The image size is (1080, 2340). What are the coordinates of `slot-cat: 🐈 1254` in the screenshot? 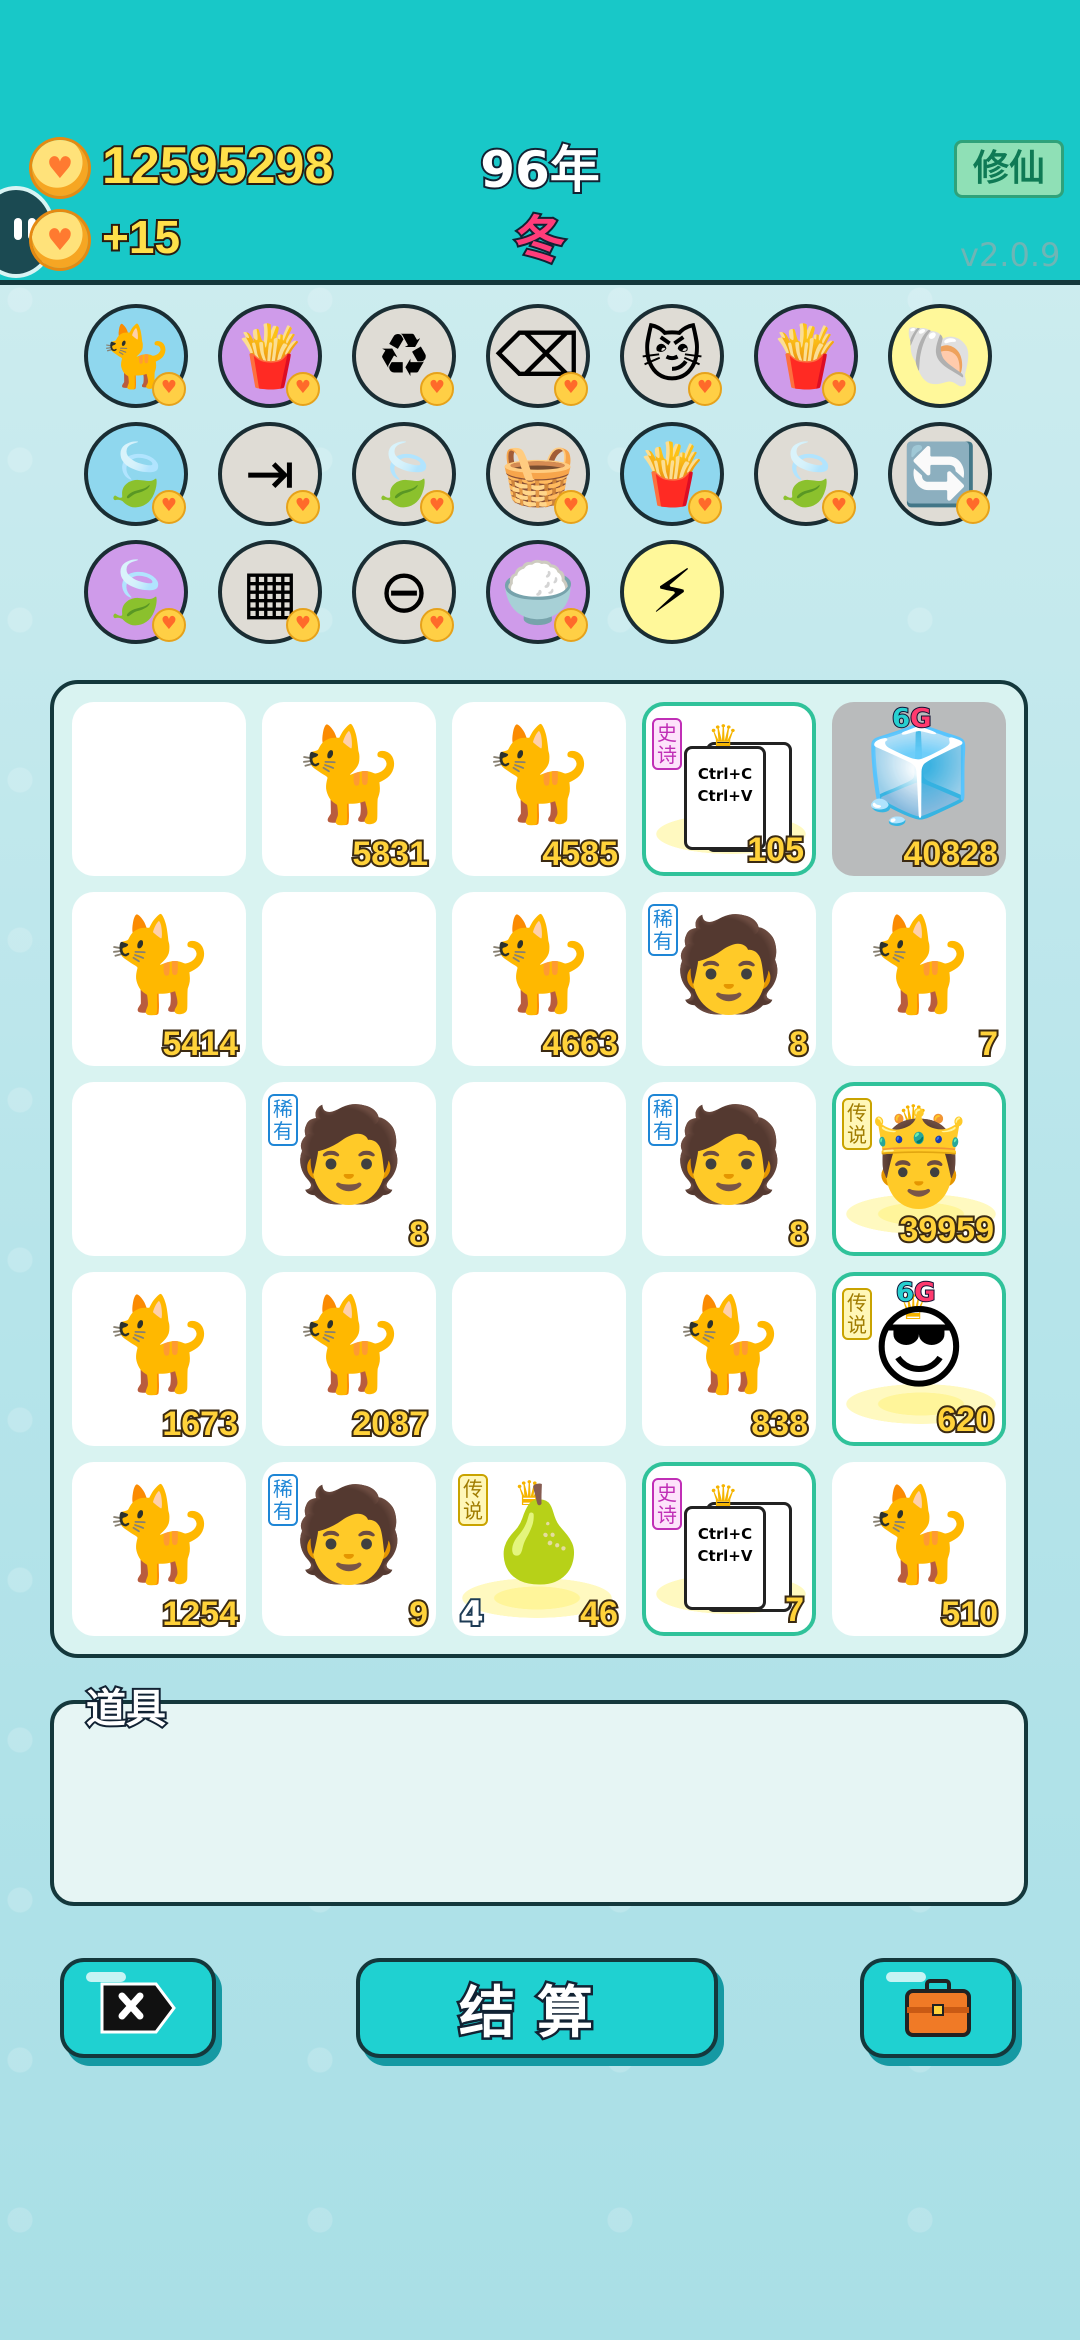 It's located at (159, 1549).